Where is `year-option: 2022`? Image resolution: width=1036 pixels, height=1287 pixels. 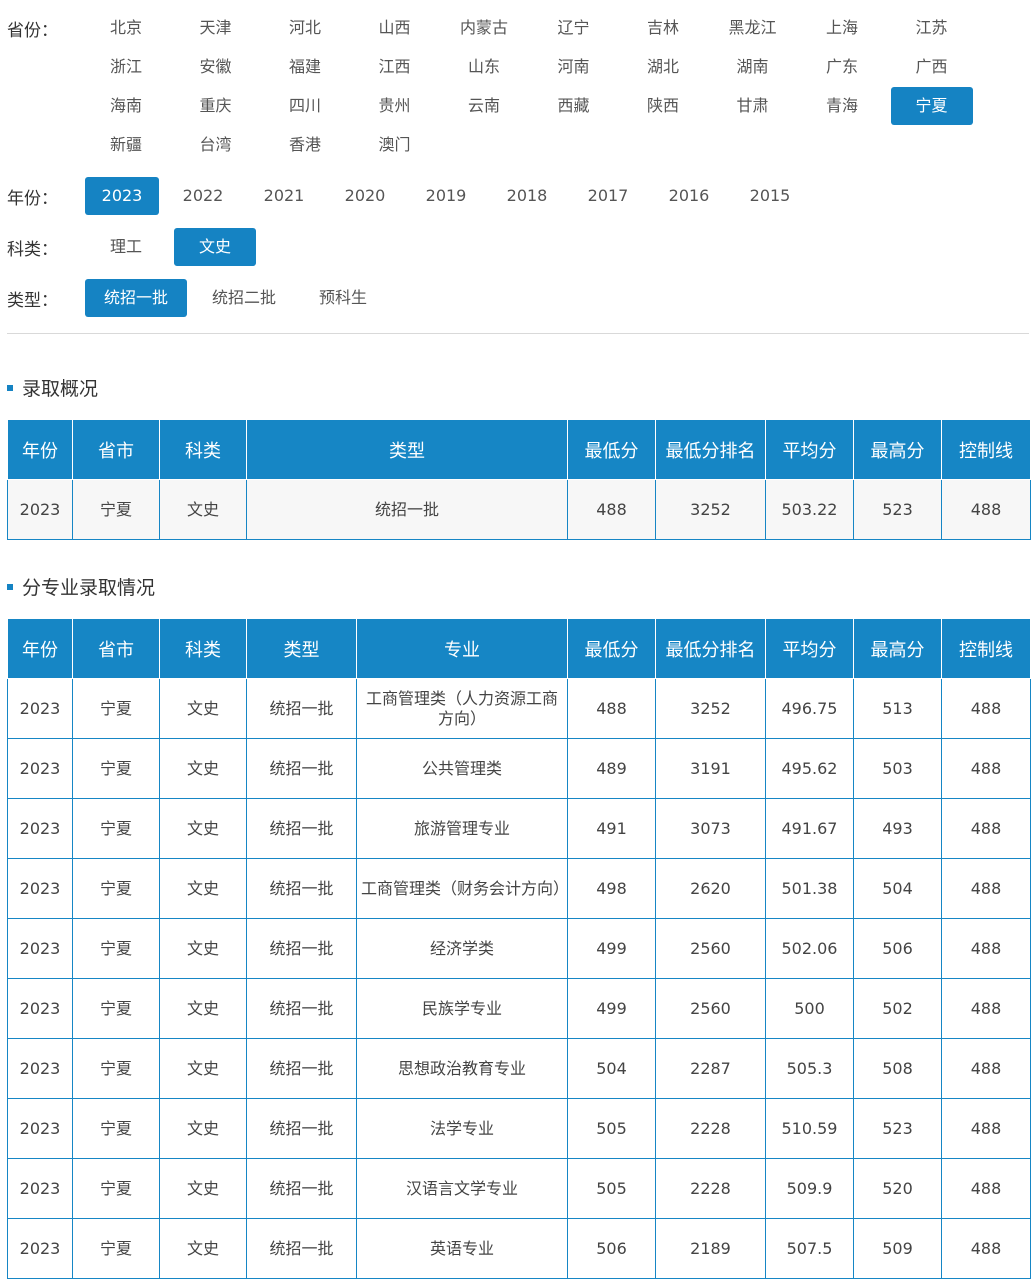
year-option: 2022 is located at coordinates (203, 196).